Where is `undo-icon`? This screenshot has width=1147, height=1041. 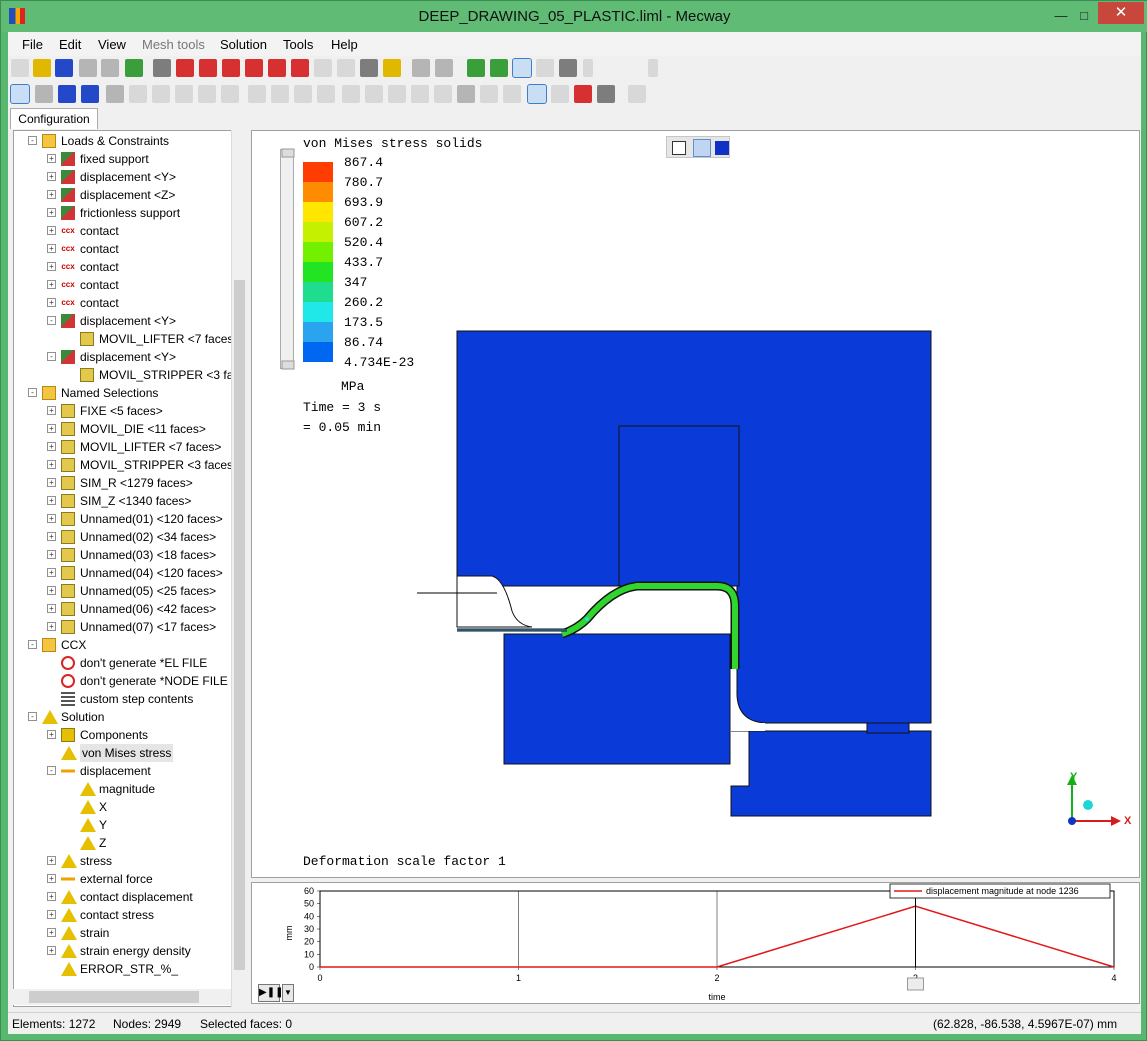
undo-icon is located at coordinates (88, 68).